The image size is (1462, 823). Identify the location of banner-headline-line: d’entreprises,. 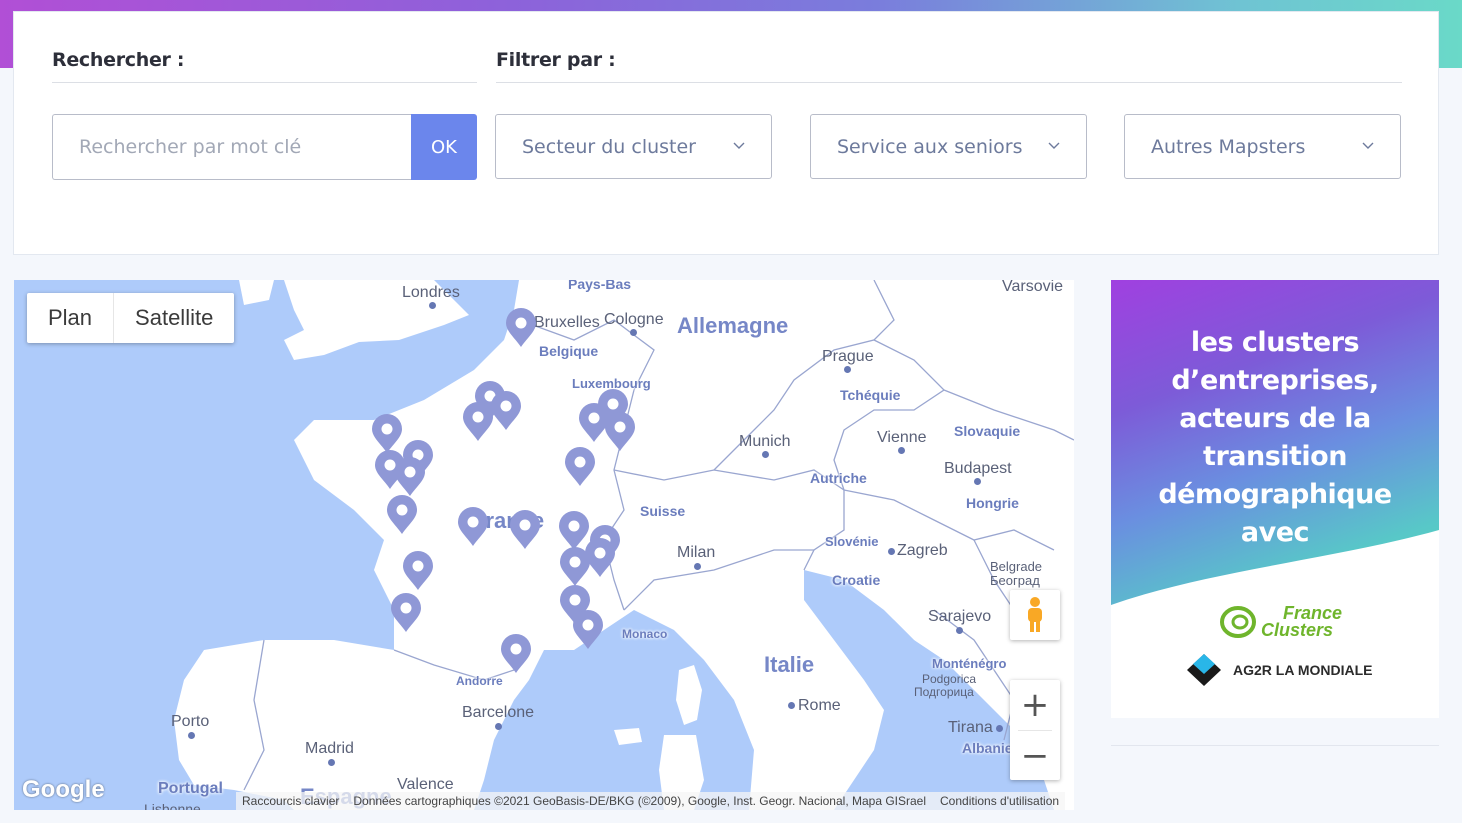
(1275, 380).